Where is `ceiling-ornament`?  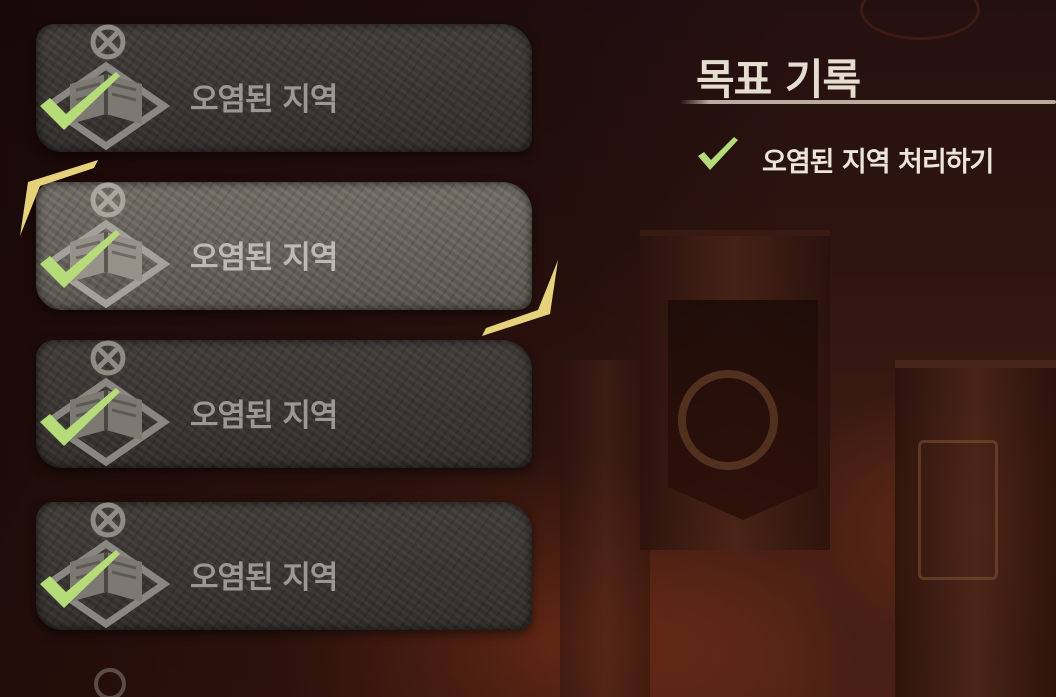 ceiling-ornament is located at coordinates (920, 20).